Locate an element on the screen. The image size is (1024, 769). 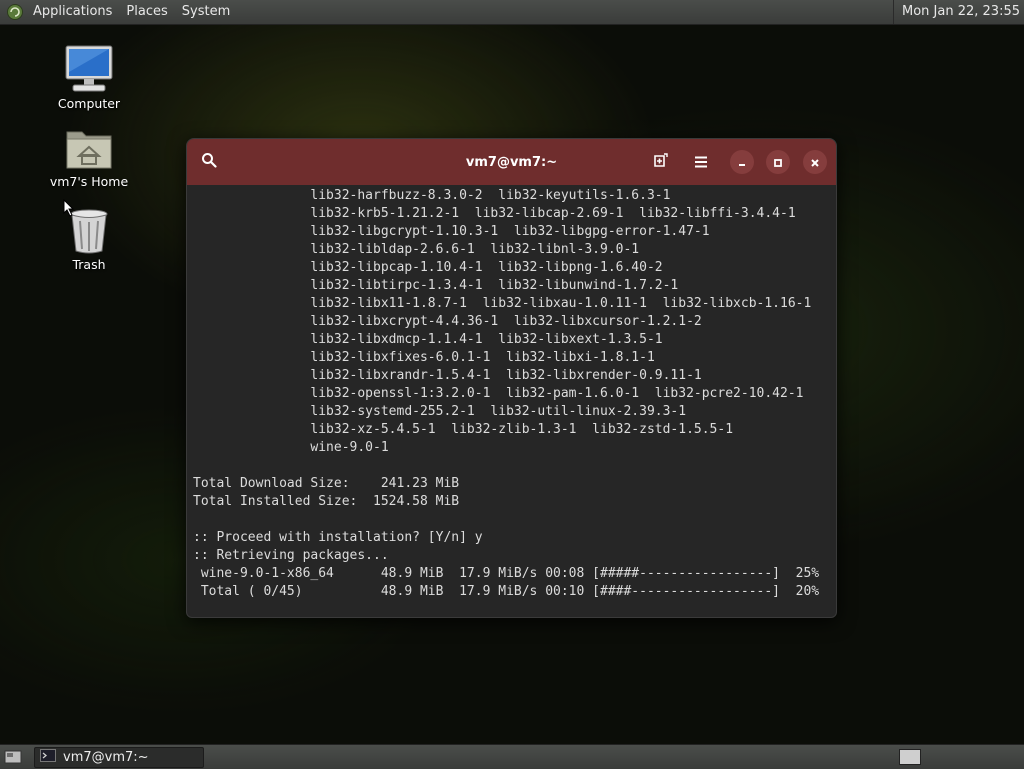
close-button is located at coordinates (815, 162).